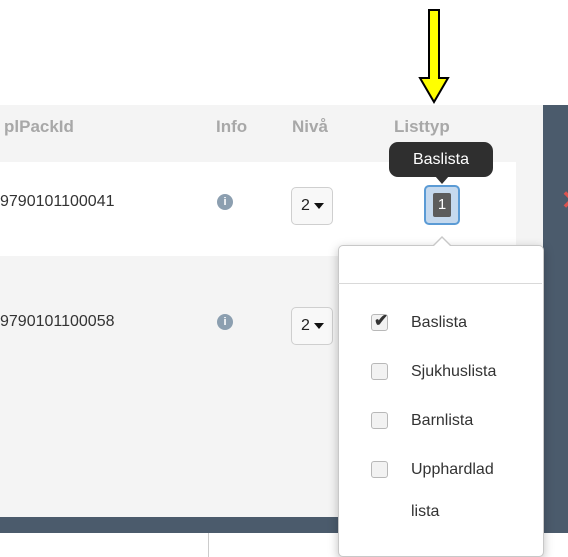 The width and height of the screenshot is (568, 557). What do you see at coordinates (439, 323) in the screenshot?
I see `option-label-baslista: Baslista` at bounding box center [439, 323].